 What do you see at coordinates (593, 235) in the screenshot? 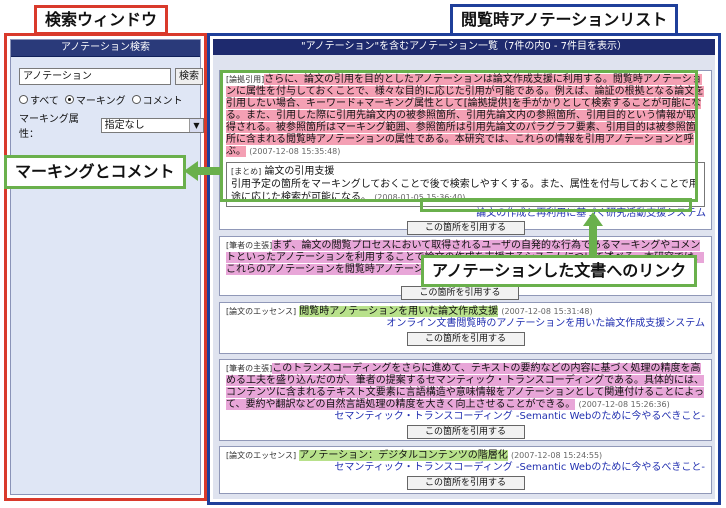
I see `link-arrow-icon` at bounding box center [593, 235].